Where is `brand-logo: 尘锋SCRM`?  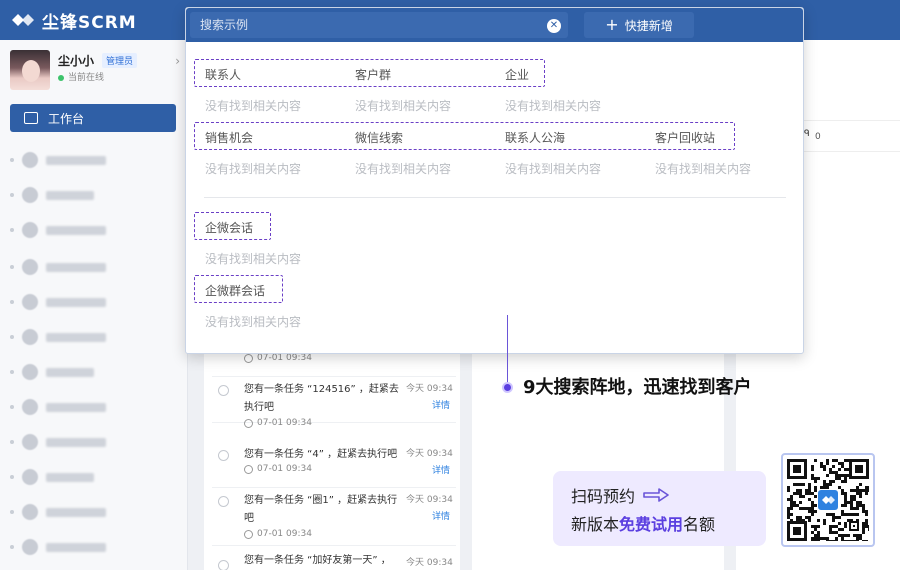
brand-logo: 尘锋SCRM is located at coordinates (73, 20).